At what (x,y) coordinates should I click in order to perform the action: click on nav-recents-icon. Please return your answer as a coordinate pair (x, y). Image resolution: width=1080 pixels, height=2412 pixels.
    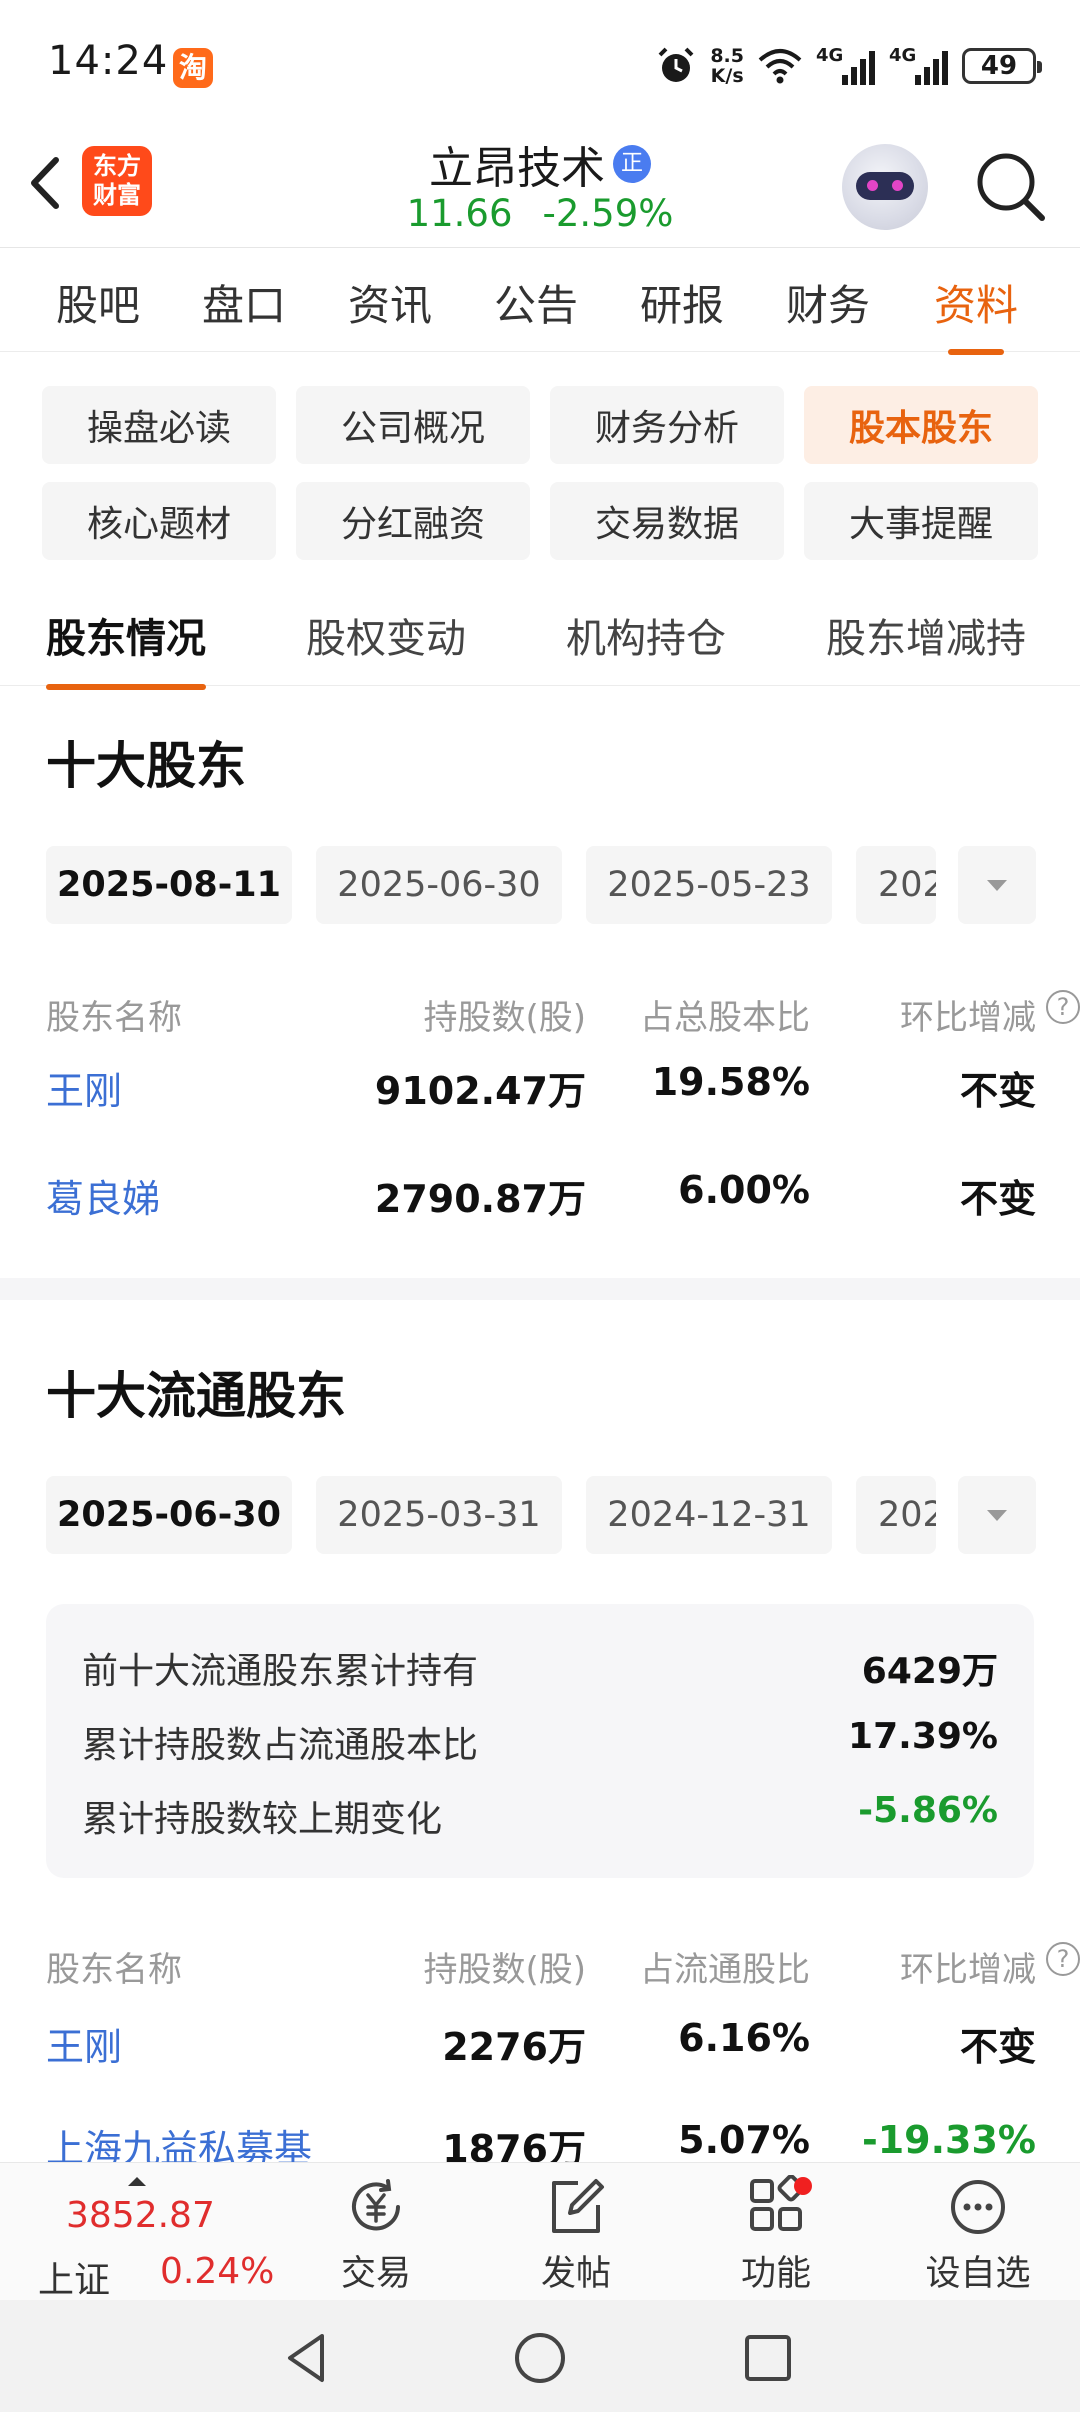
    Looking at the image, I should click on (768, 2358).